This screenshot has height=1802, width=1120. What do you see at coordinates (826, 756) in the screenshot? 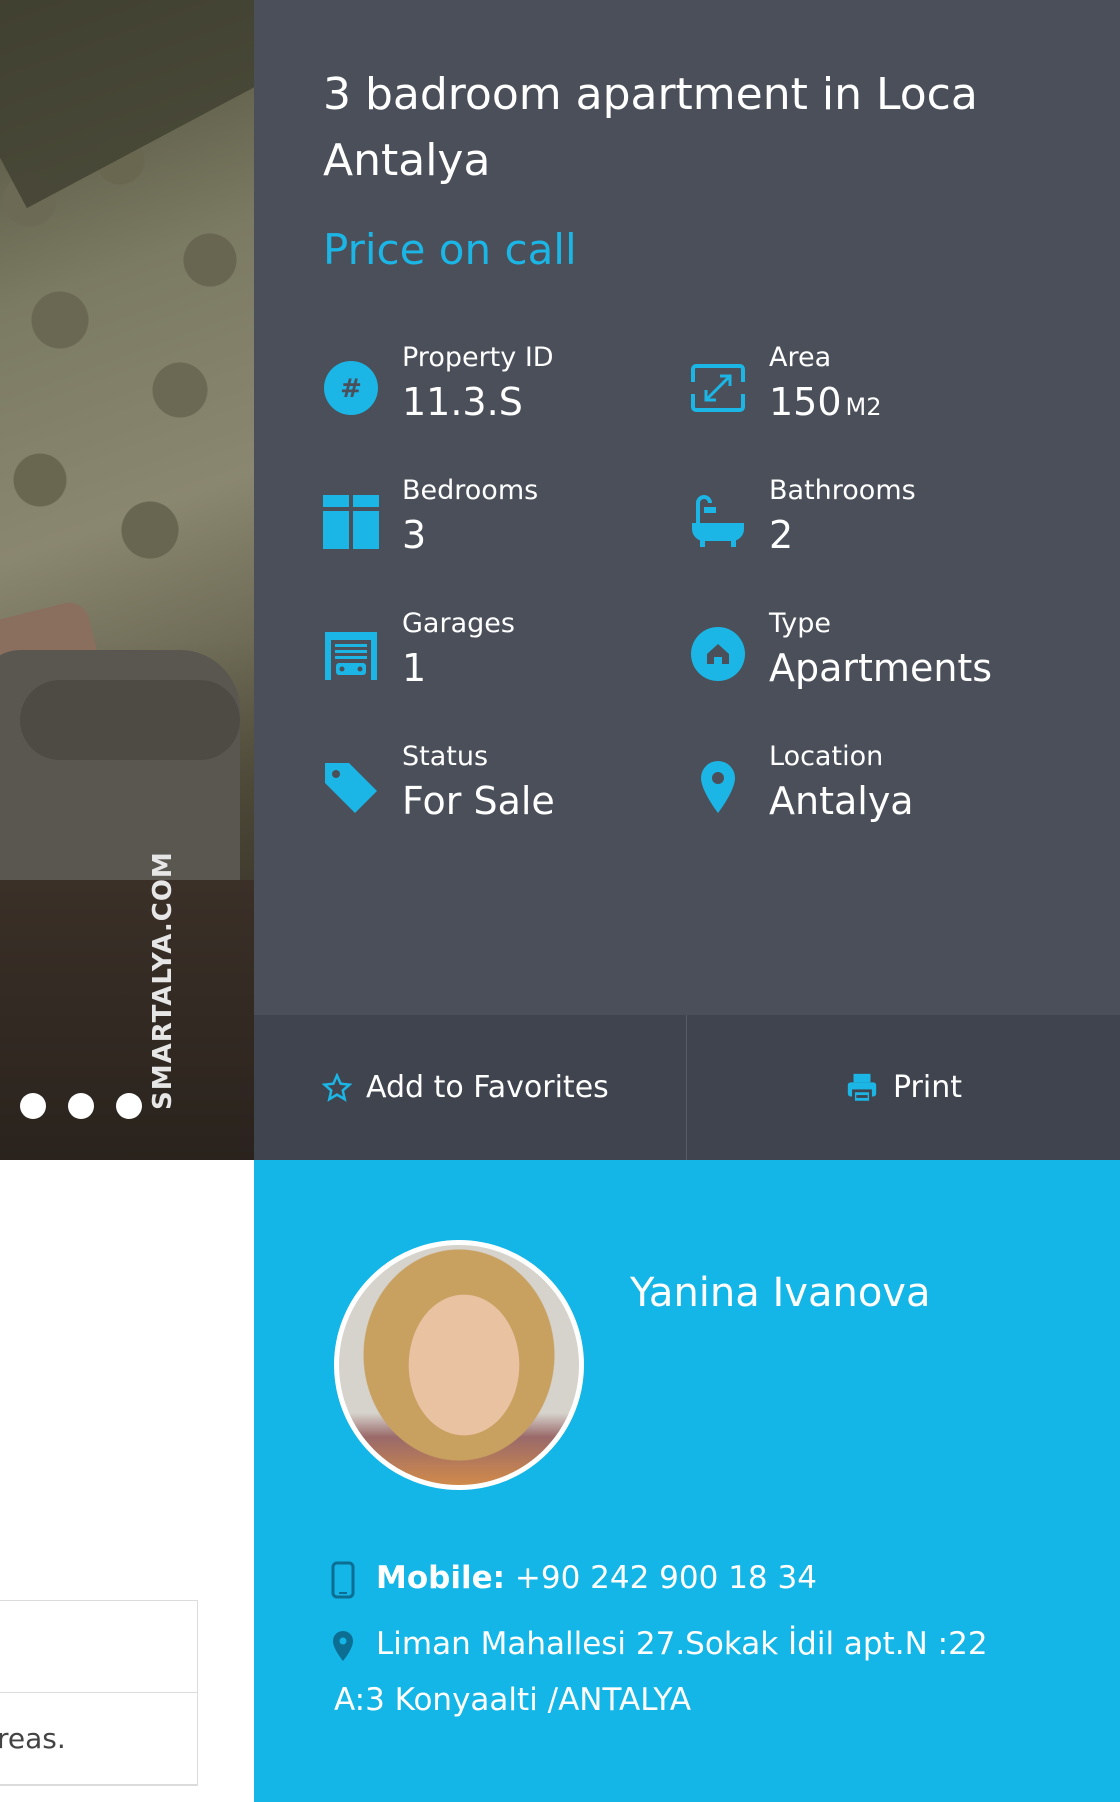
I see `feature-label: Location` at bounding box center [826, 756].